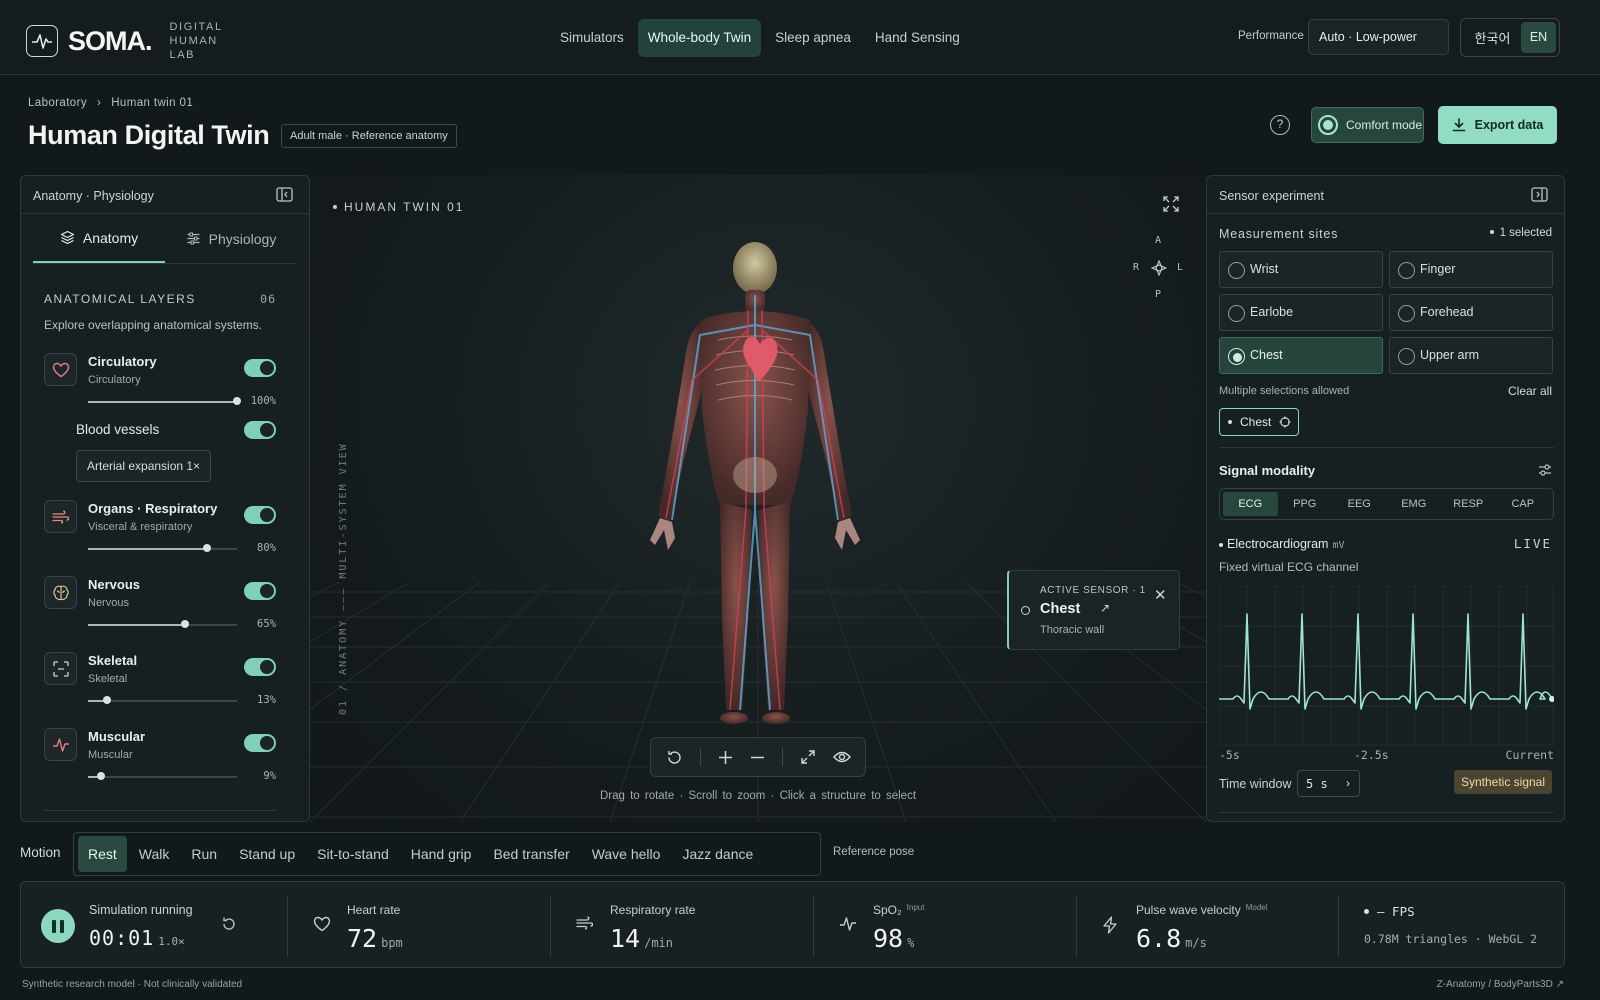 This screenshot has height=1000, width=1600. I want to click on blood-vessels-label: Blood vessels, so click(118, 429).